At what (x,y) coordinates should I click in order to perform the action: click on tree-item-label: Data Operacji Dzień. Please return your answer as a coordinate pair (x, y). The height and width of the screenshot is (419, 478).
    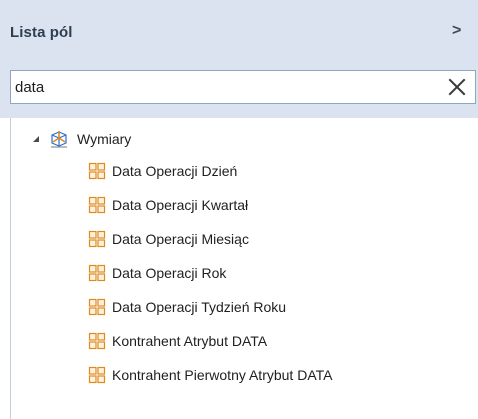
    Looking at the image, I should click on (175, 171).